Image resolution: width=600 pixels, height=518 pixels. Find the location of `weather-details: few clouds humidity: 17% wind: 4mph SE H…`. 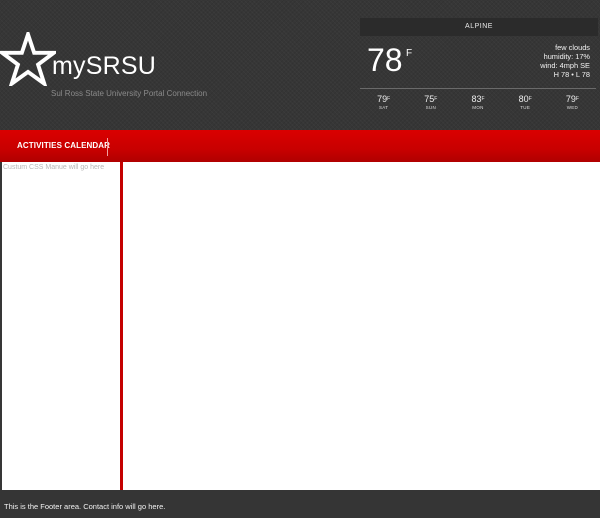

weather-details: few clouds humidity: 17% wind: 4mph SE H… is located at coordinates (565, 61).